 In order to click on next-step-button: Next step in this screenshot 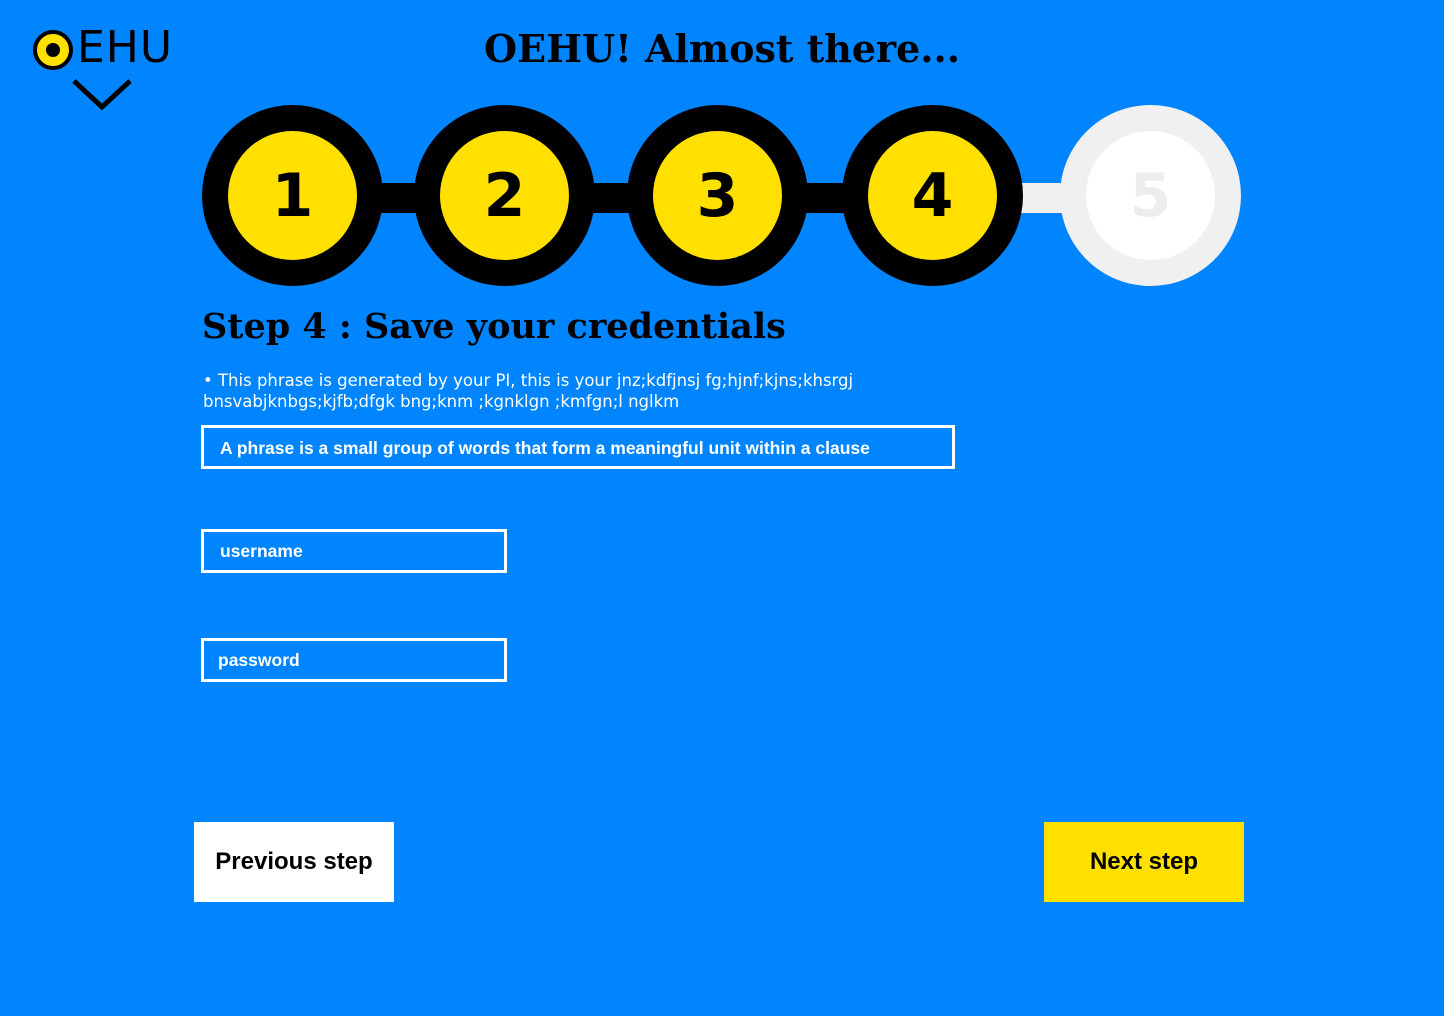, I will do `click(1144, 862)`.